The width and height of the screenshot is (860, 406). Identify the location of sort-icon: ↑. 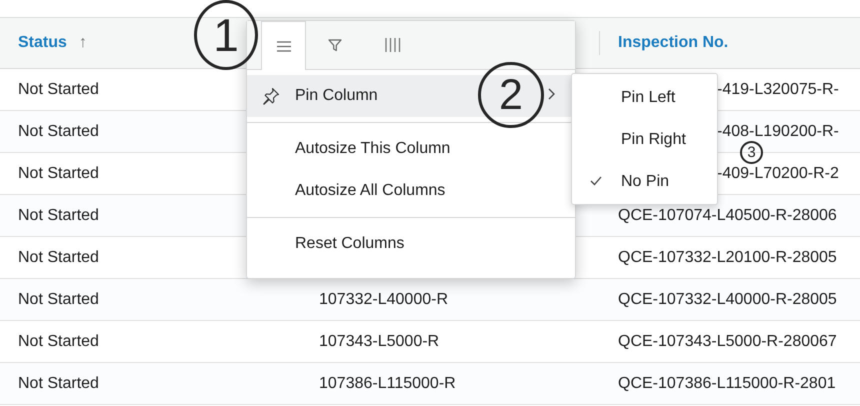
(82, 43).